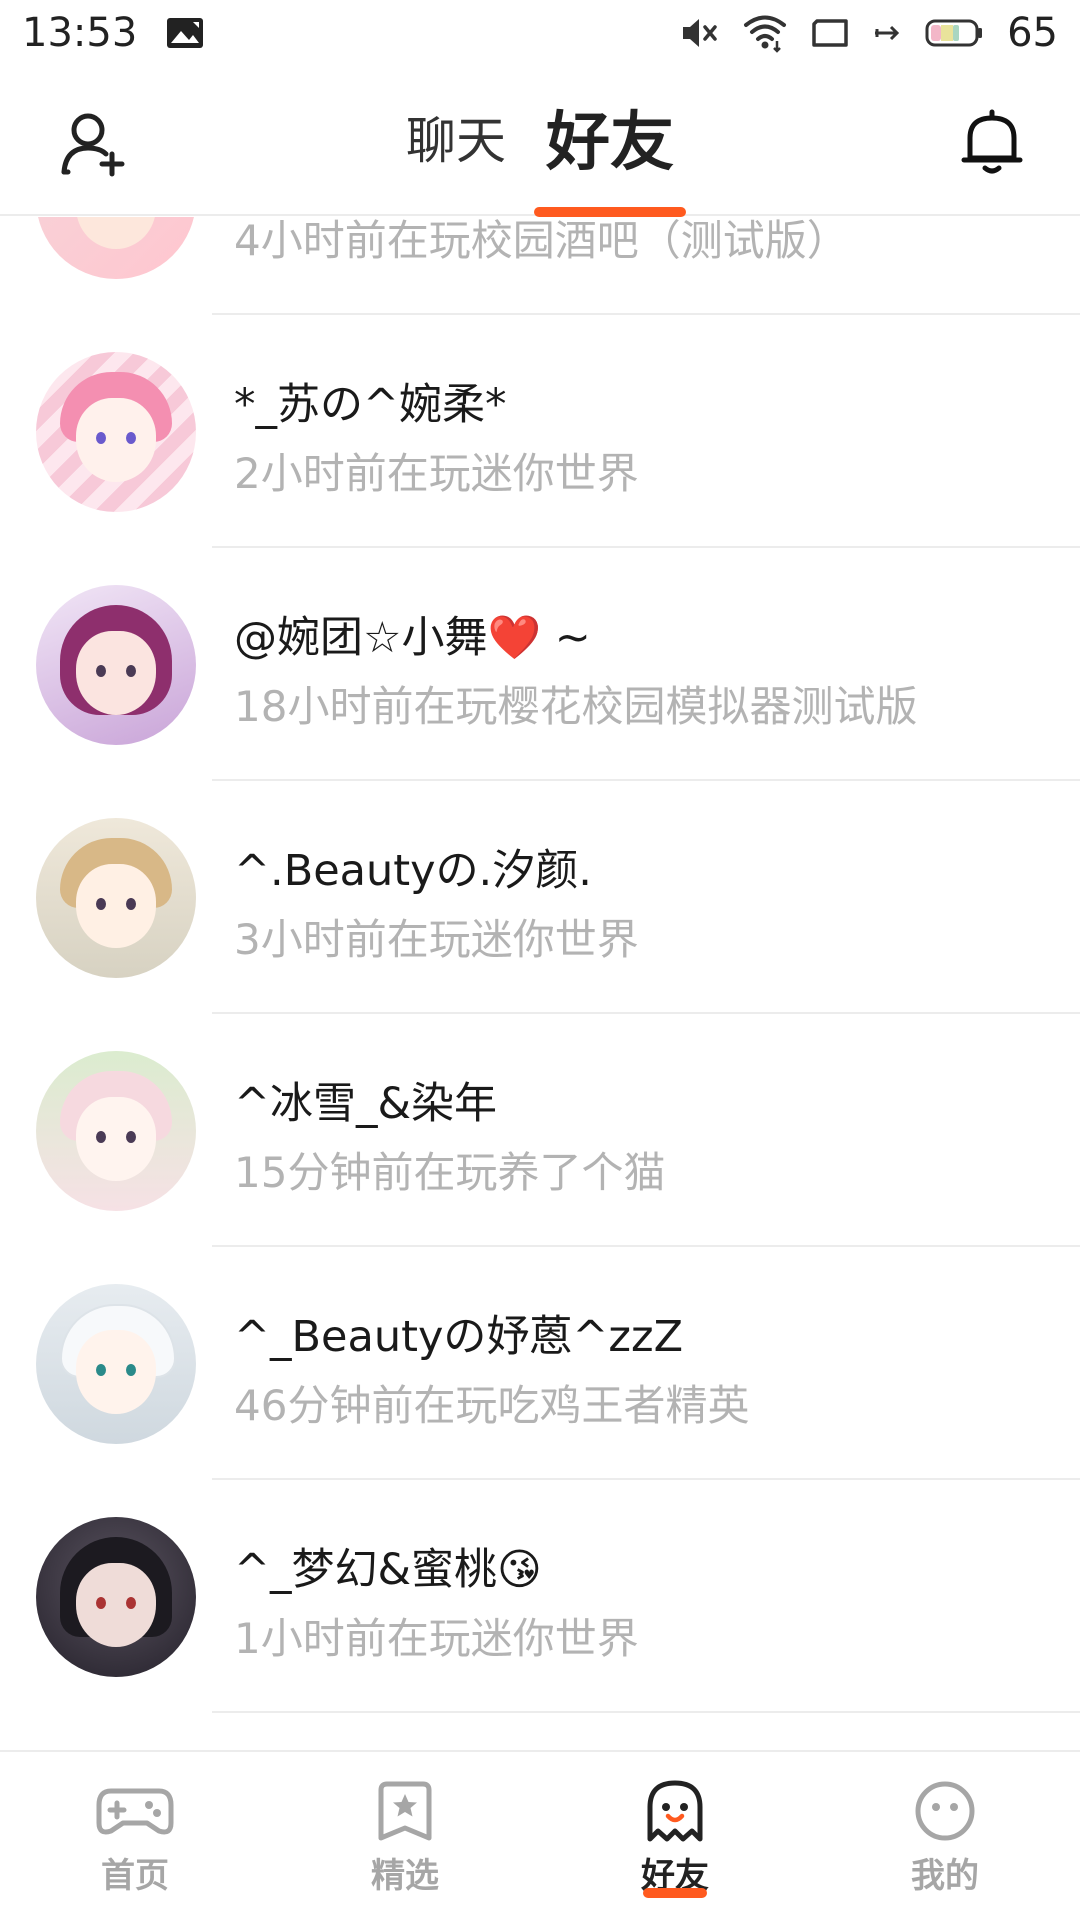 Image resolution: width=1080 pixels, height=1920 pixels. I want to click on battery-level: 65, so click(1032, 33).